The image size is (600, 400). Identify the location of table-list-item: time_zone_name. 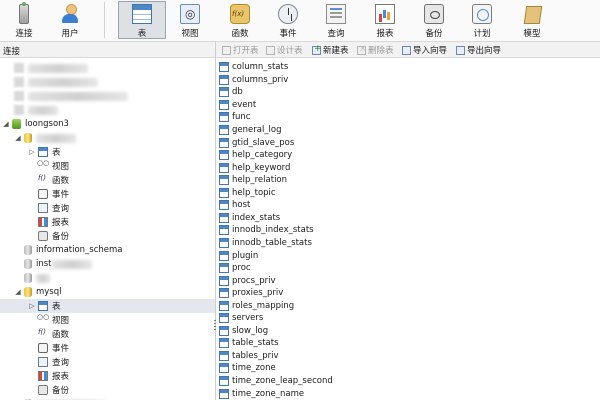
(261, 393).